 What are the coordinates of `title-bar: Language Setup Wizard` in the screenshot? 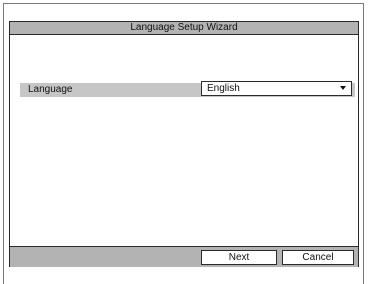 It's located at (184, 28).